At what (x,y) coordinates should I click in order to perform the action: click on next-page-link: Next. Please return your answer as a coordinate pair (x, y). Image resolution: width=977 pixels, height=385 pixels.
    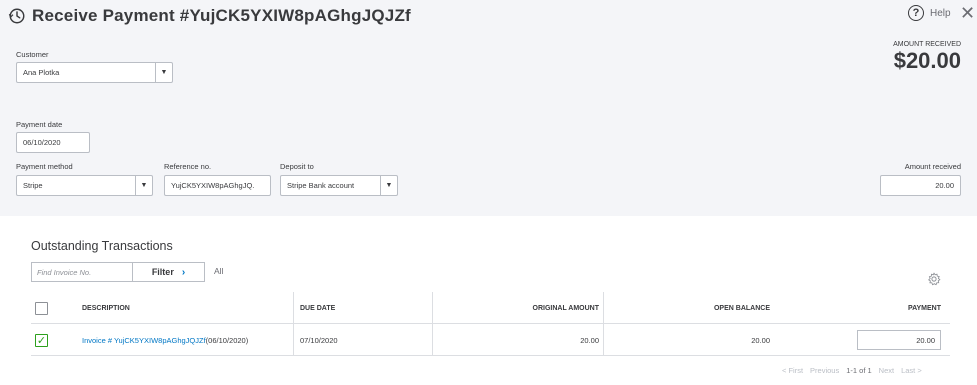
    Looking at the image, I should click on (886, 370).